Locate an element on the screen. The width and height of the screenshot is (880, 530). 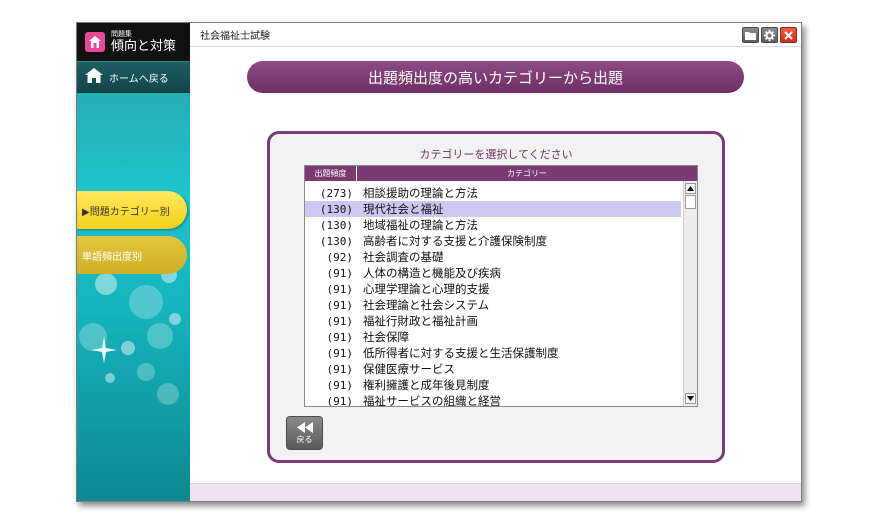
column-header-category: カテゴリー is located at coordinates (527, 173).